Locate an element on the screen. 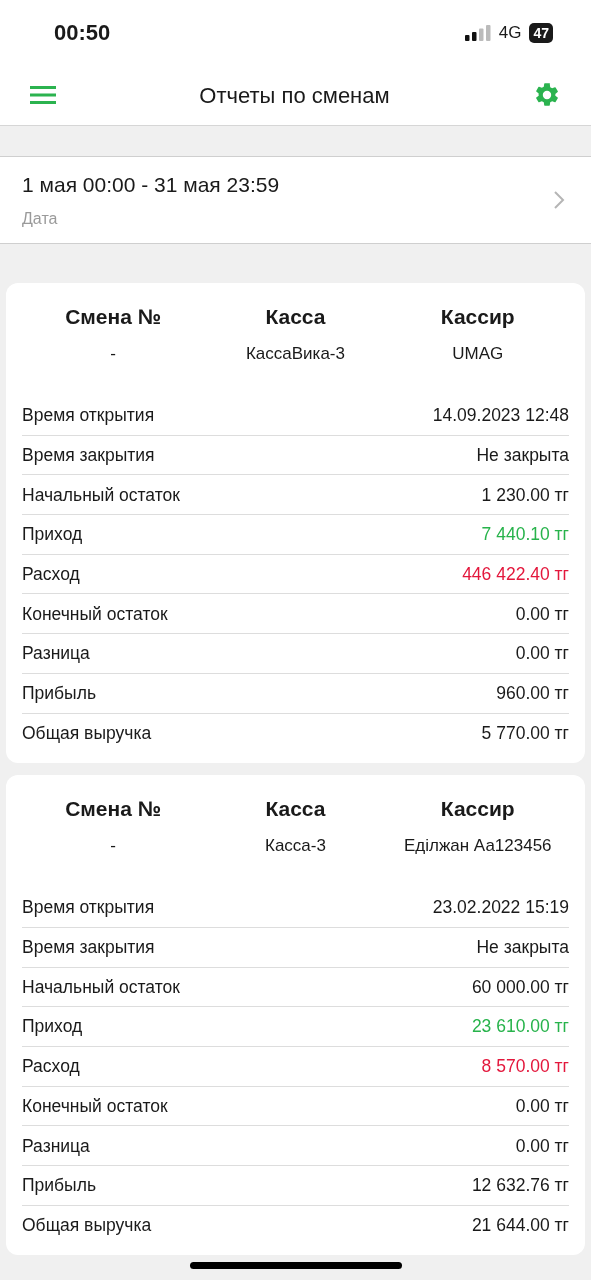 This screenshot has width=591, height=1280. row-value: 5 770.00 тг is located at coordinates (525, 734).